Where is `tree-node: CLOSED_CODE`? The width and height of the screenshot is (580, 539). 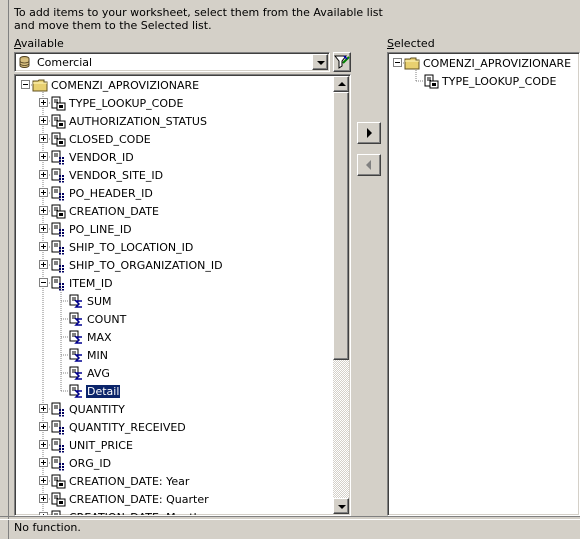
tree-node: CLOSED_CODE is located at coordinates (174, 139).